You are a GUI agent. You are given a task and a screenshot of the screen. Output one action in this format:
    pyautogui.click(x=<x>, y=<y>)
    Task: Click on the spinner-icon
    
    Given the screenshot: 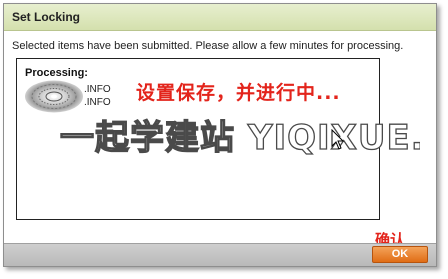 What is the action you would take?
    pyautogui.click(x=54, y=96)
    